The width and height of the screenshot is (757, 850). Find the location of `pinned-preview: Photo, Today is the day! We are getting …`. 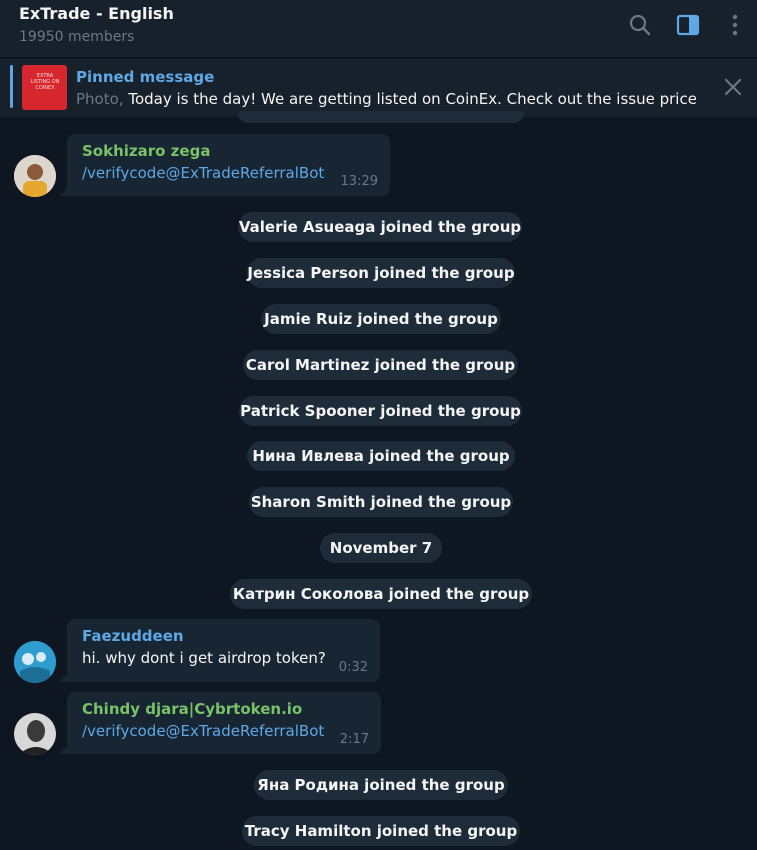

pinned-preview: Photo, Today is the day! We are getting … is located at coordinates (386, 99).